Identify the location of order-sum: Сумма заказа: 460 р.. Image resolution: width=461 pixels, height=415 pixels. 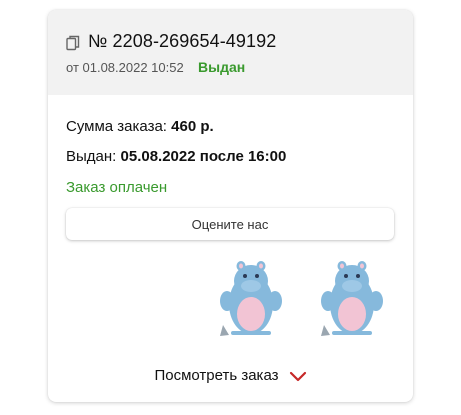
(140, 126).